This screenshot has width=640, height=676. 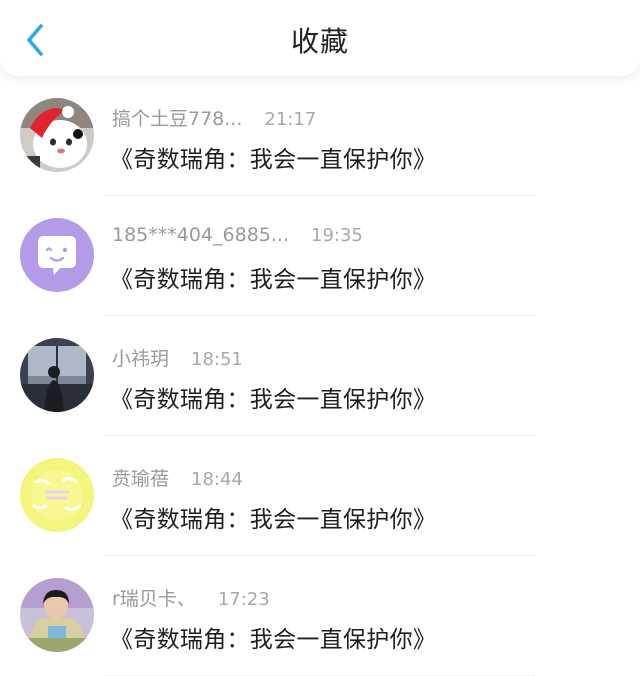 I want to click on plush-toy-avatar, so click(x=57, y=135).